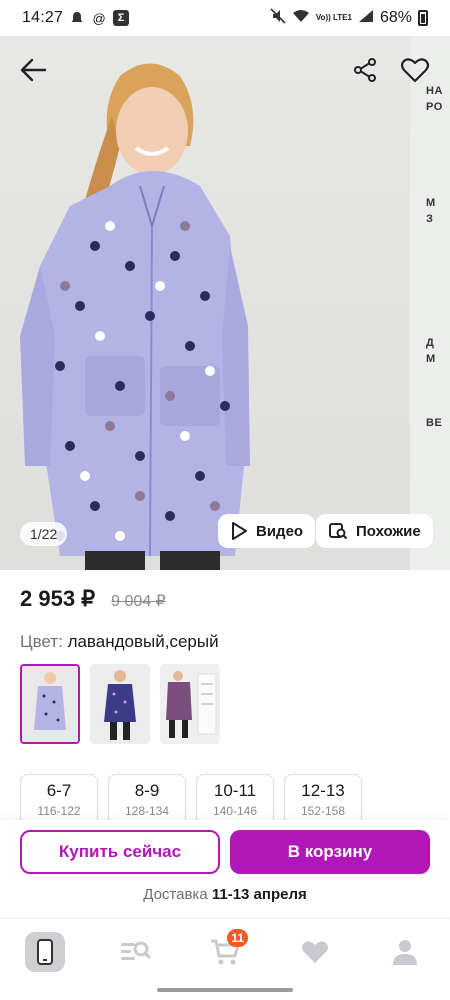  What do you see at coordinates (430, 343) in the screenshot?
I see `side-label: Д` at bounding box center [430, 343].